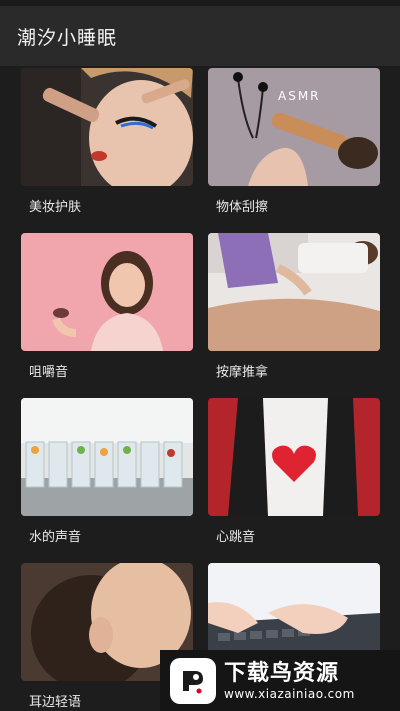  I want to click on water-glasses-image, so click(107, 457).